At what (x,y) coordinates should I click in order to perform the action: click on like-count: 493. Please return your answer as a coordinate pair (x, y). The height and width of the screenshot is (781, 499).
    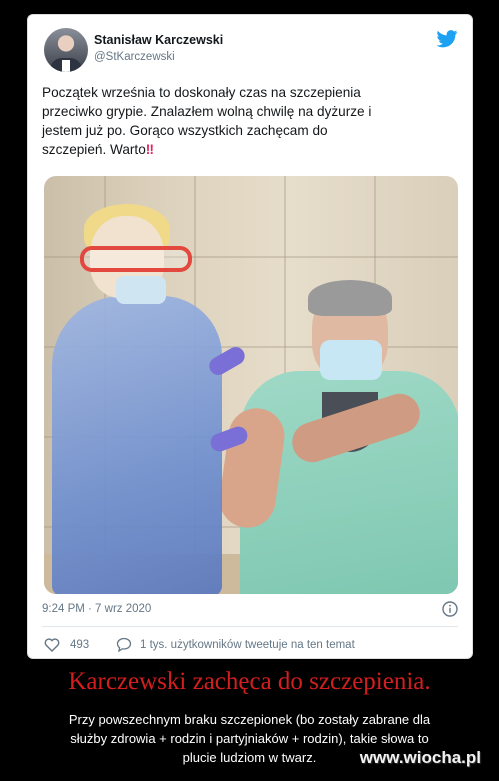
    Looking at the image, I should click on (79, 645).